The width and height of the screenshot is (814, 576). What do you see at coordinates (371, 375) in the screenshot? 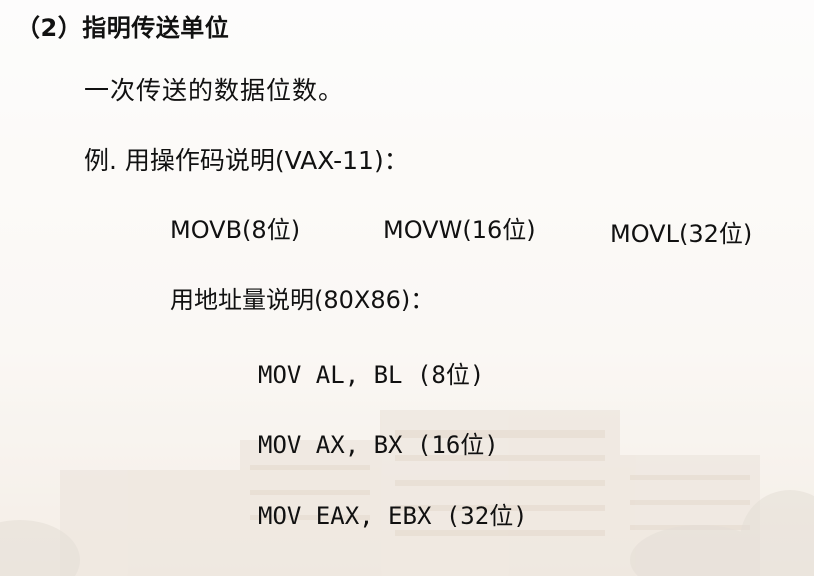
I see `instruction-8bit: MOV AL, BL (8位)` at bounding box center [371, 375].